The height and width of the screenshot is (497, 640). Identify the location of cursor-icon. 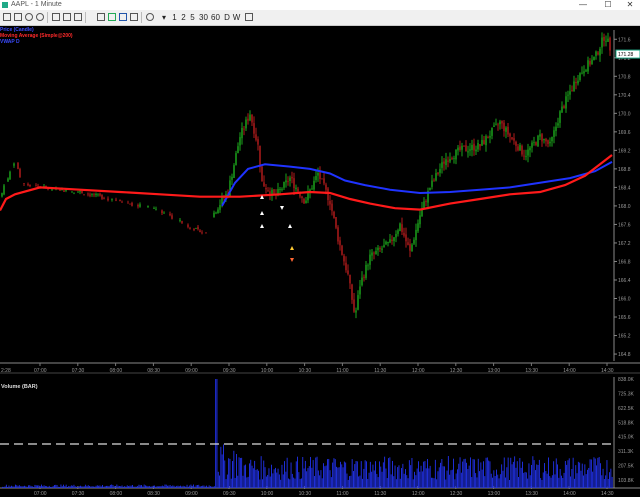
(67, 17).